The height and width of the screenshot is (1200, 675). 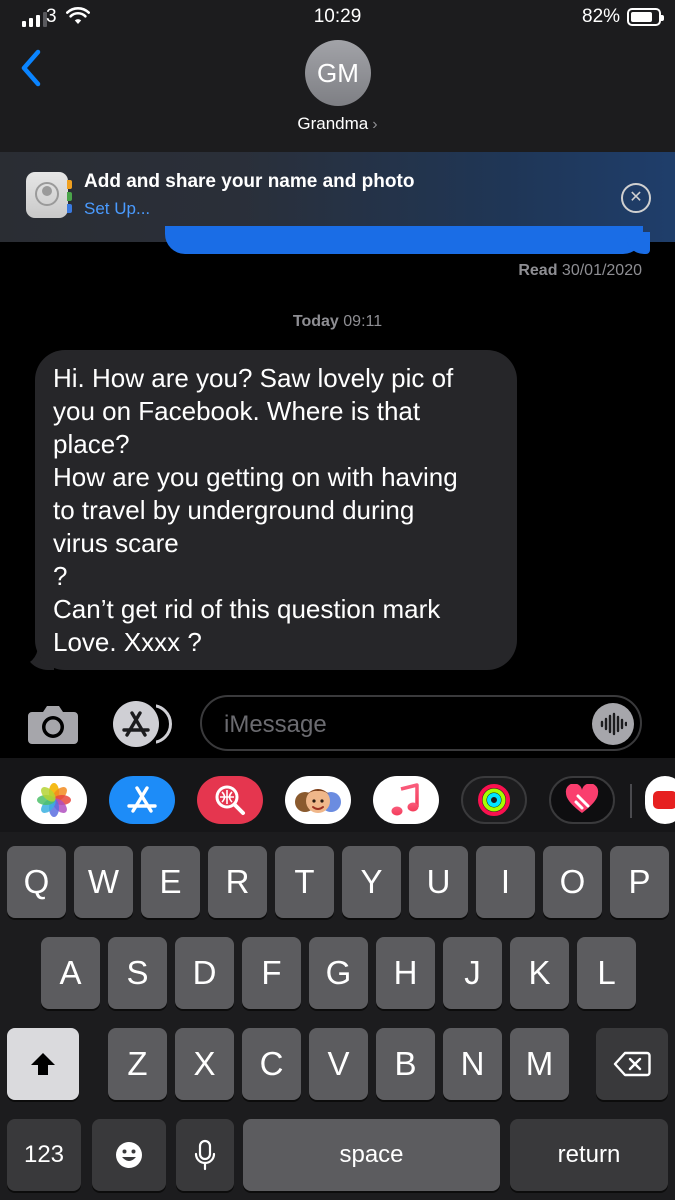 I want to click on key-n: N, so click(x=472, y=1064).